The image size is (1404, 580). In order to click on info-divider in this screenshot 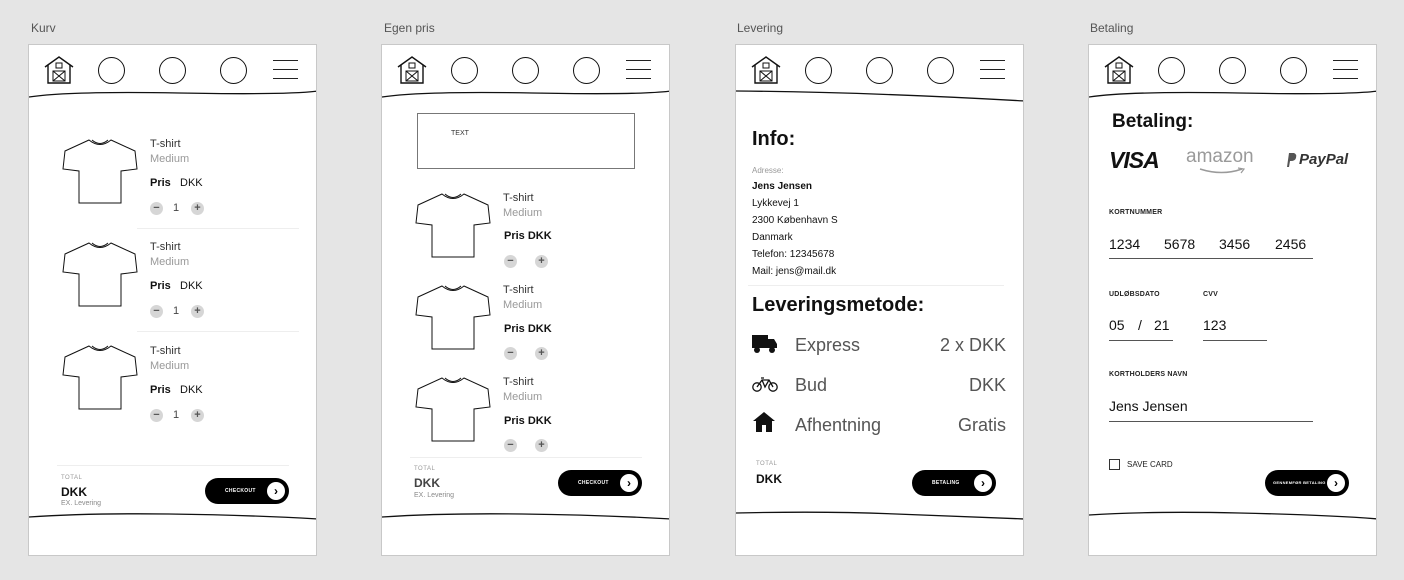, I will do `click(876, 285)`.